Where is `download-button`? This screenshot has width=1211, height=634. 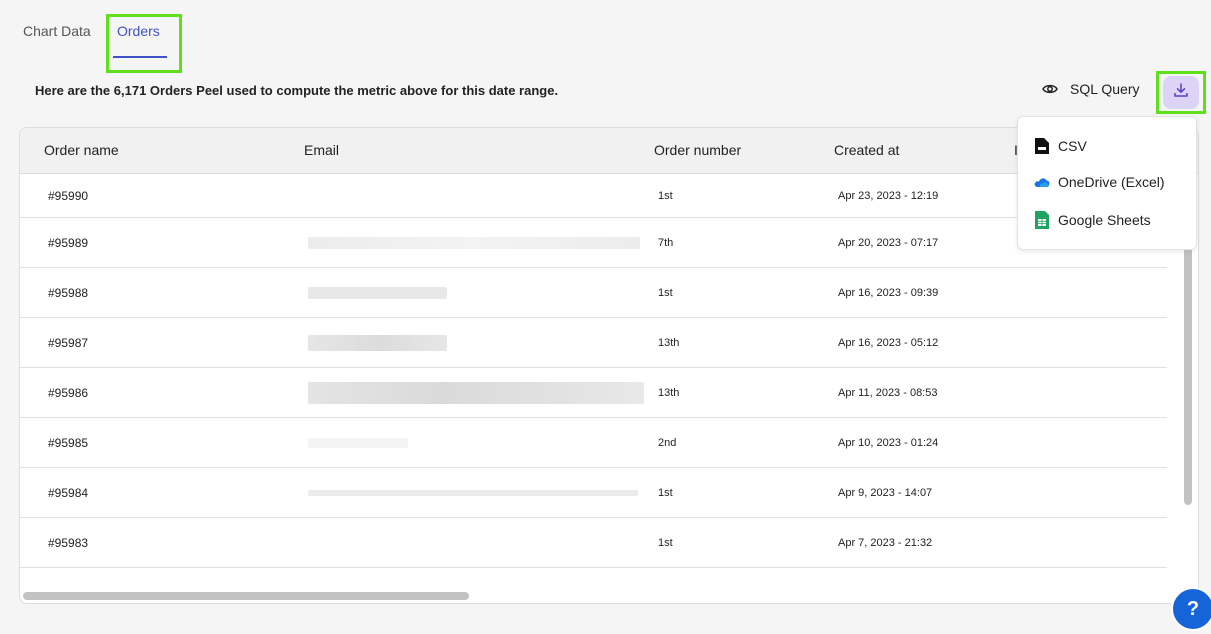 download-button is located at coordinates (1181, 92).